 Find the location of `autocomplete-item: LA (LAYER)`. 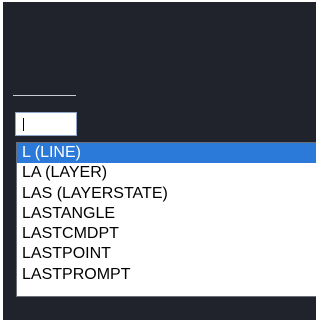

autocomplete-item: LA (LAYER) is located at coordinates (166, 173).